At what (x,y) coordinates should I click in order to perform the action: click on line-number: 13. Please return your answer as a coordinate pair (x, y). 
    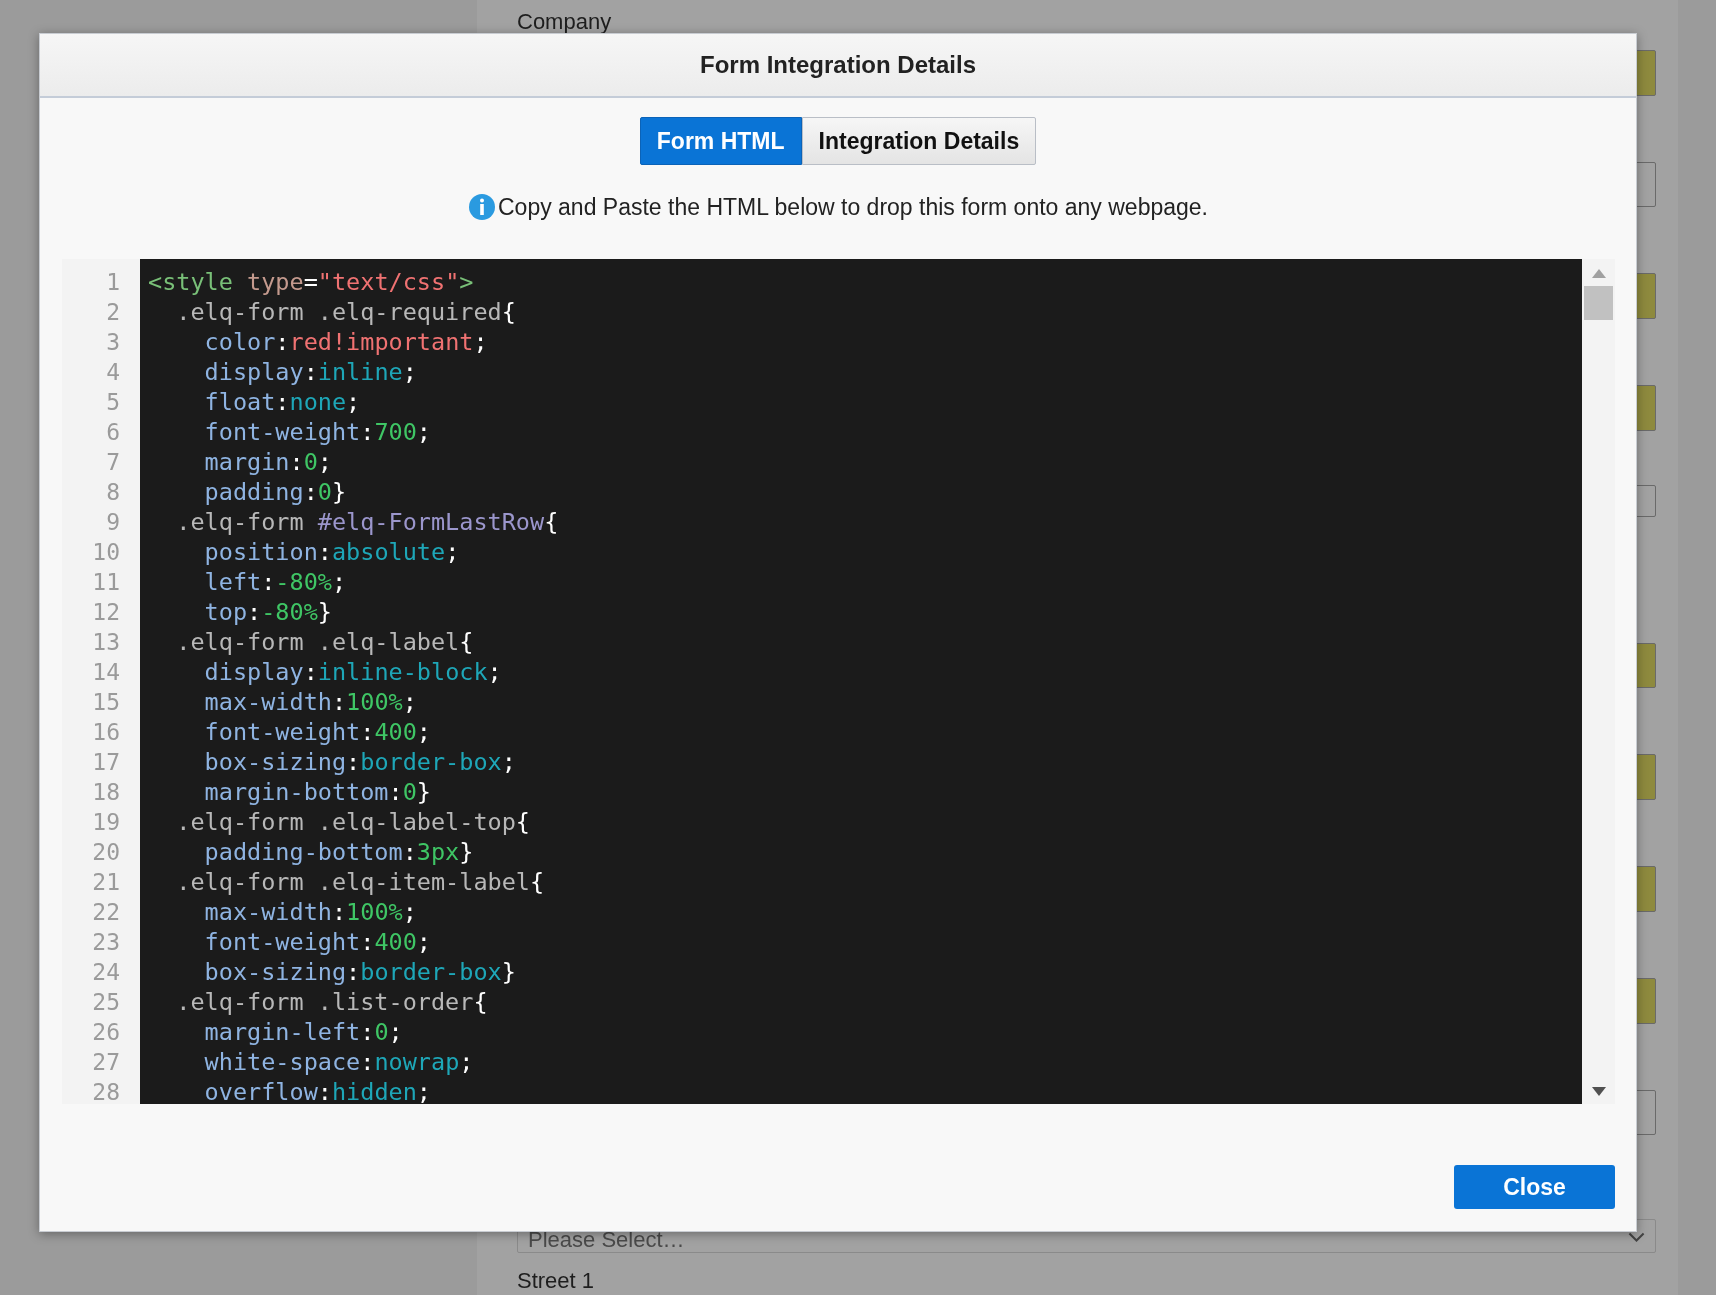
    Looking at the image, I should click on (106, 642).